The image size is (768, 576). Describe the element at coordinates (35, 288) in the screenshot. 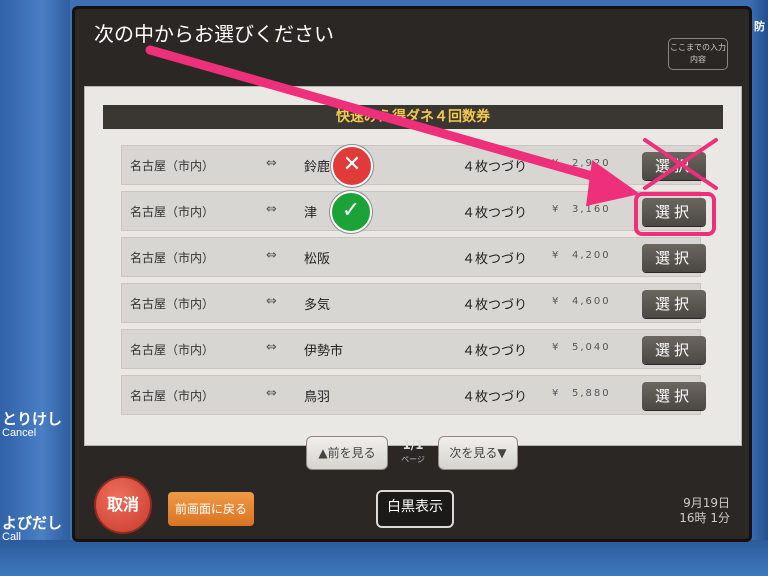

I see `machine-left-panel` at that location.